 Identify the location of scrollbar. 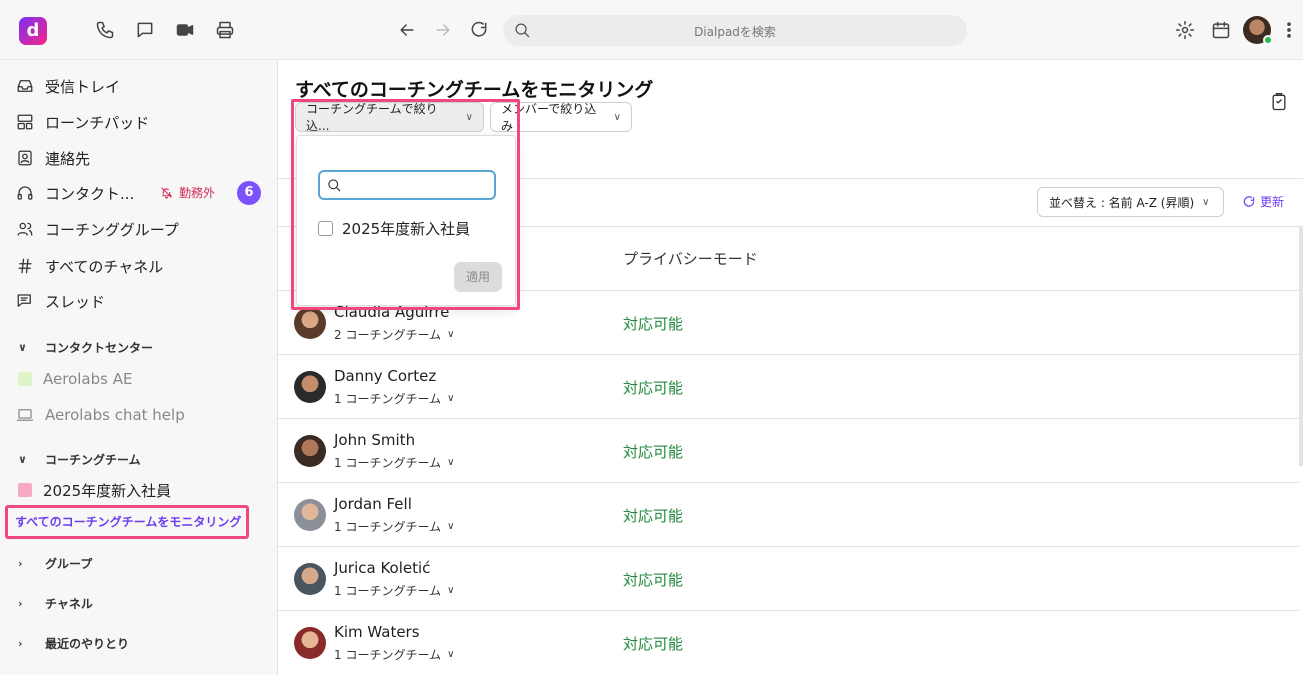
(1301, 346).